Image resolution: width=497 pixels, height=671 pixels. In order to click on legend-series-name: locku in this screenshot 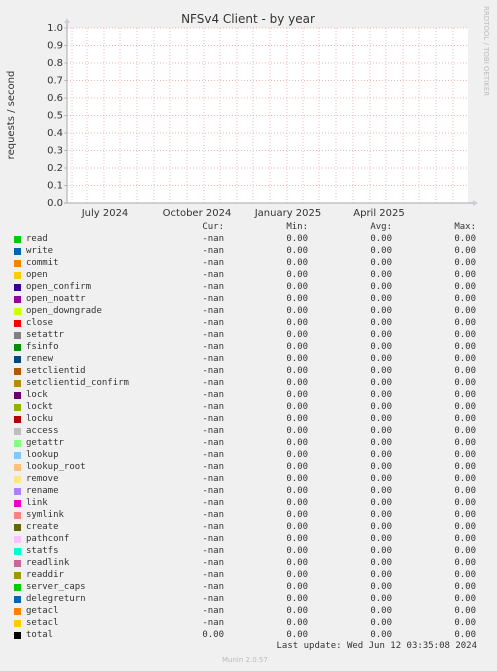, I will do `click(40, 419)`.